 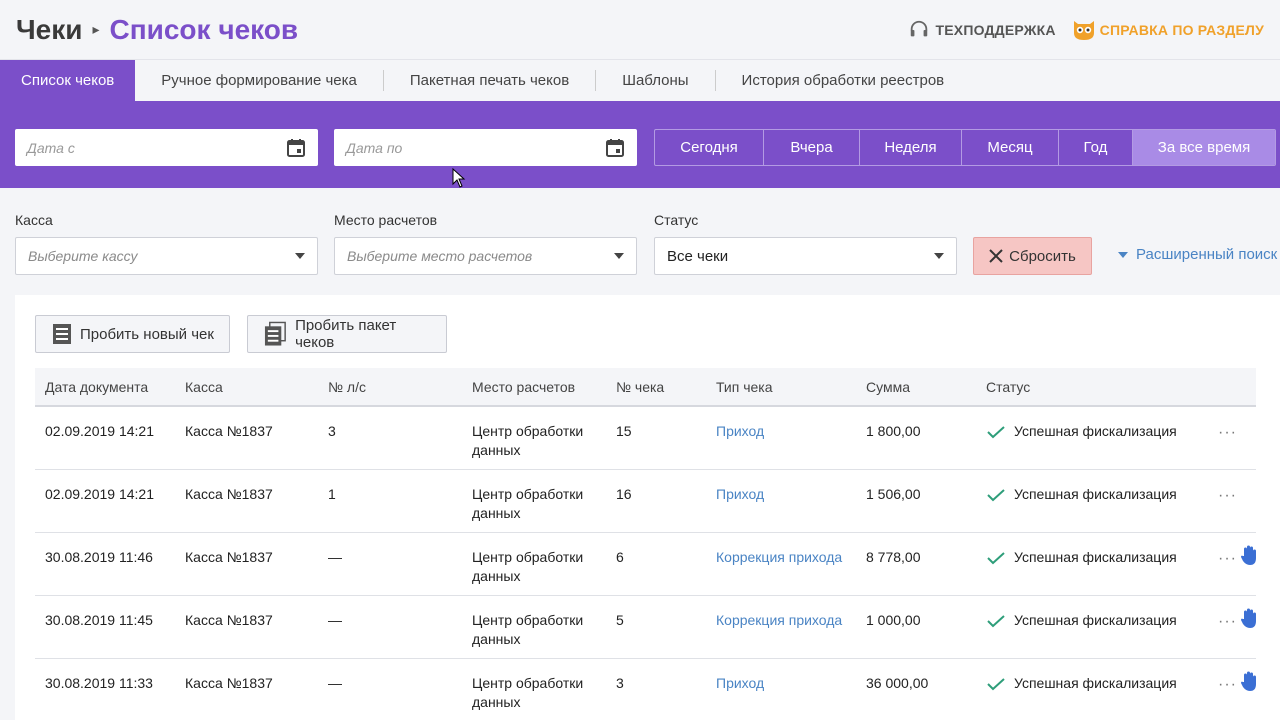 I want to click on new-check-button: Пробить новый чек, so click(x=132, y=334).